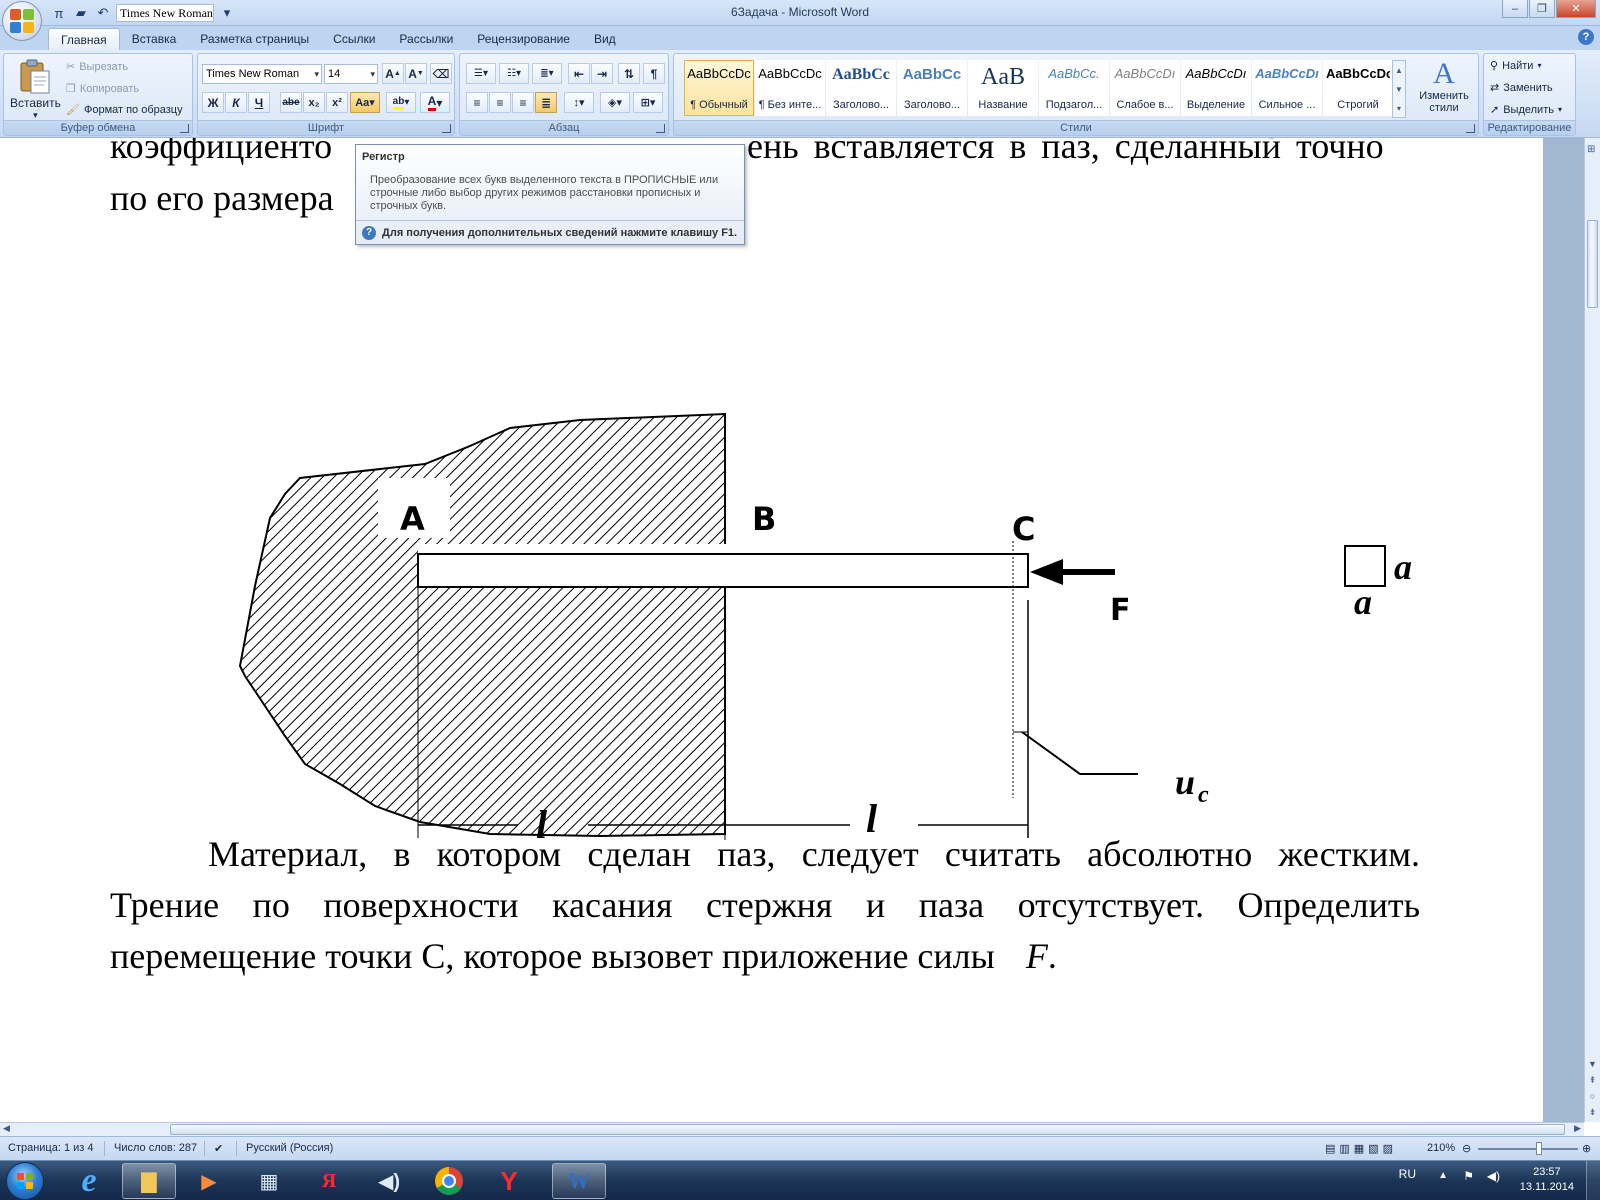 This screenshot has width=1600, height=1200. What do you see at coordinates (389, 1181) in the screenshot?
I see `volume-app-icon: ◀)` at bounding box center [389, 1181].